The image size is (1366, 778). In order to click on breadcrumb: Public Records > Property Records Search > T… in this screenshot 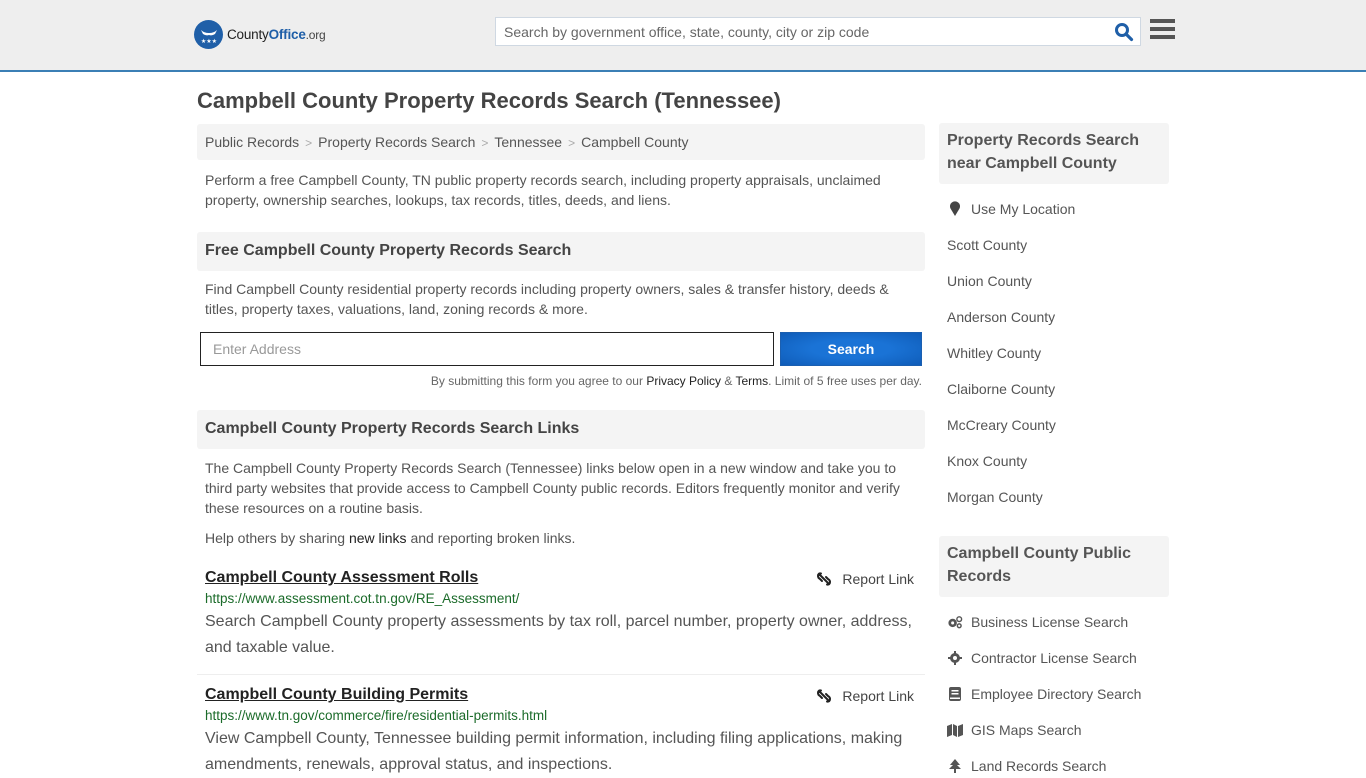, I will do `click(561, 142)`.